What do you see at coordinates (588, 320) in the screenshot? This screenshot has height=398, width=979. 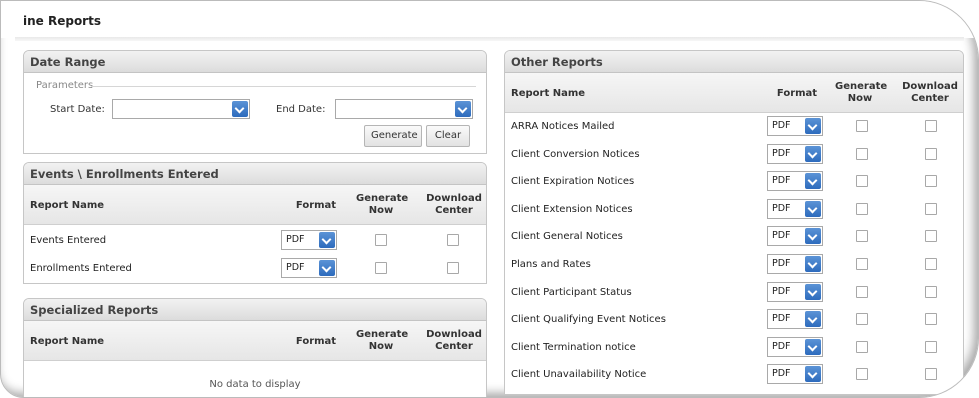 I see `report-name: Client Qualifying Event Notices` at bounding box center [588, 320].